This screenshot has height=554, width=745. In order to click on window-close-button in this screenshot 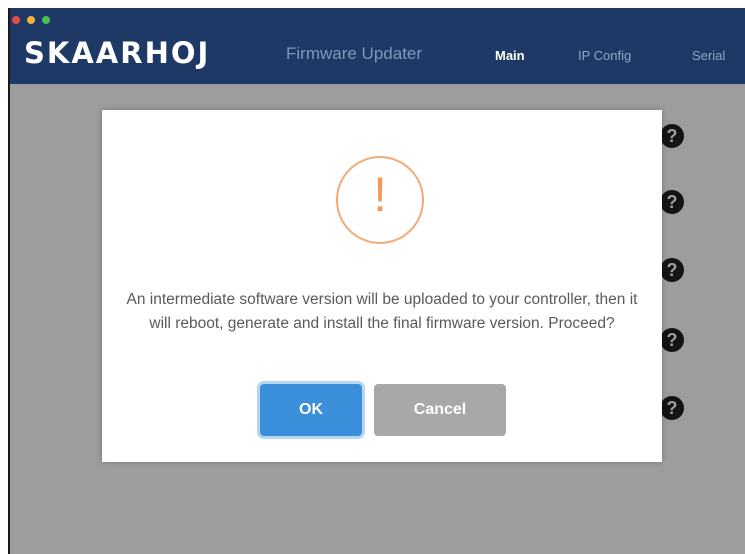, I will do `click(16, 20)`.